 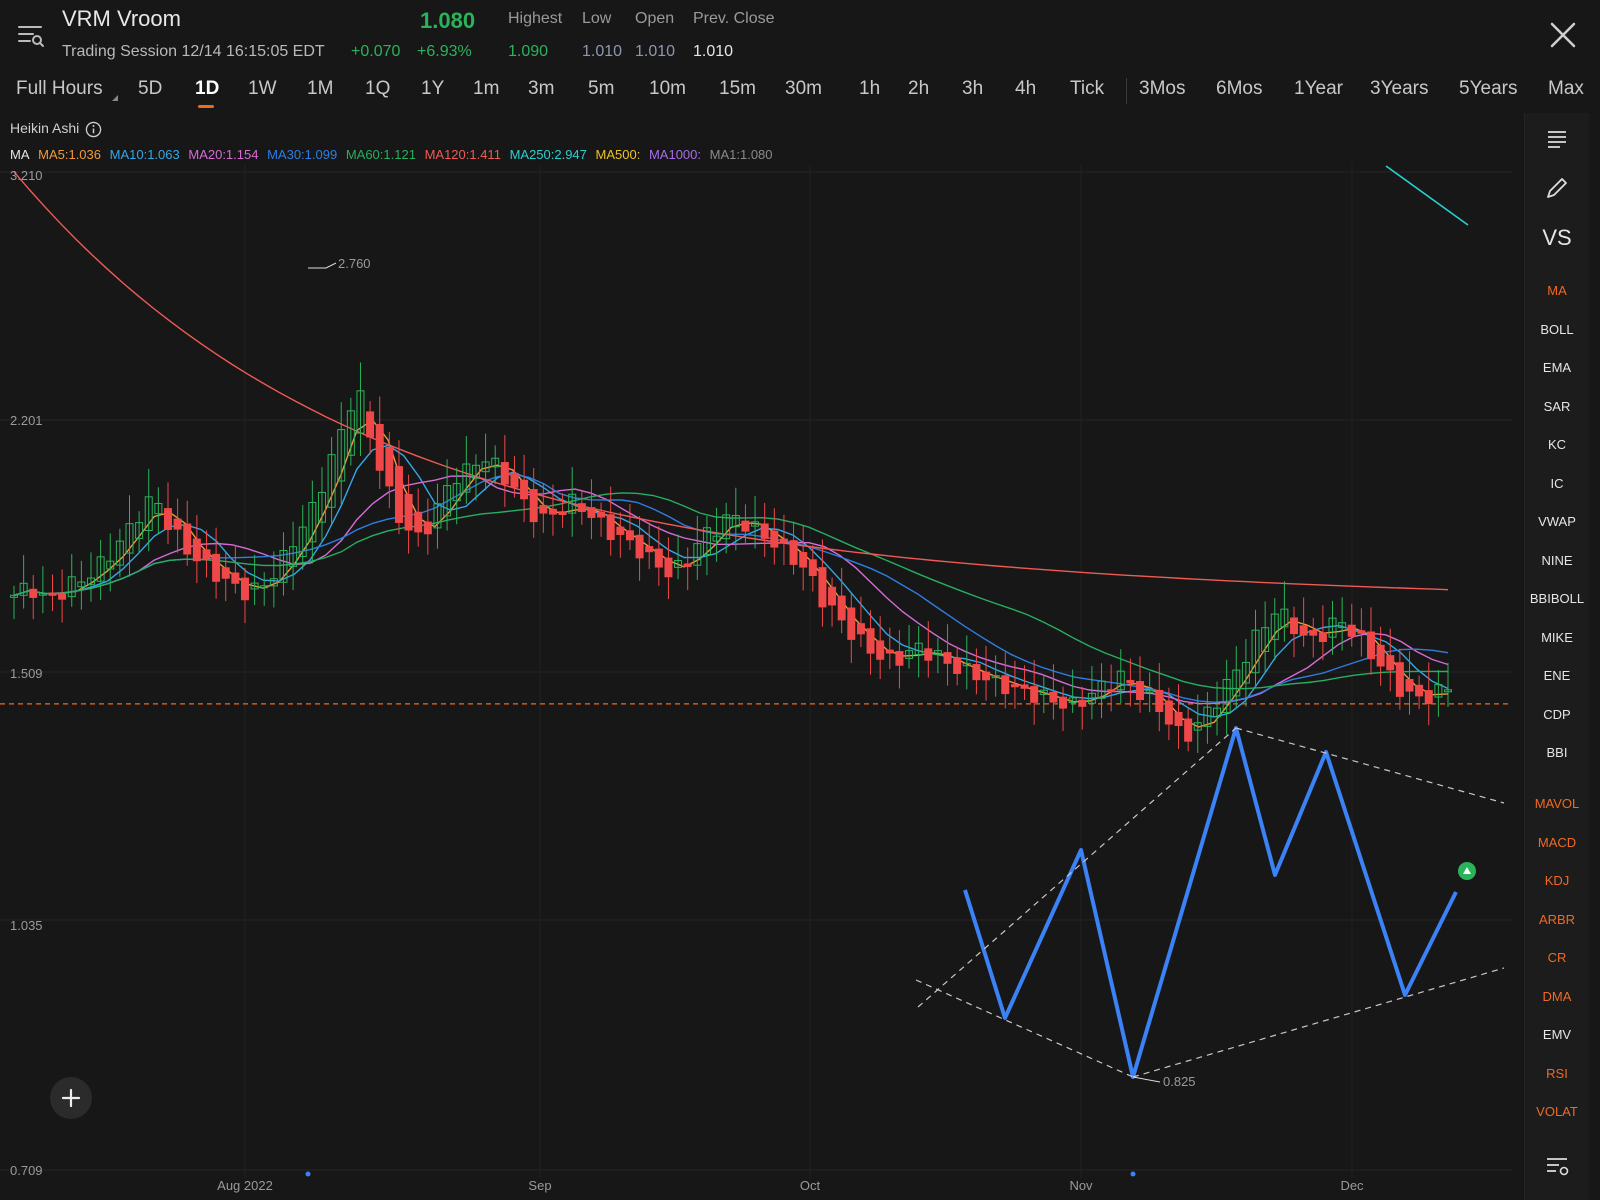 I want to click on indicator-vwap: VWAP, so click(x=1557, y=521).